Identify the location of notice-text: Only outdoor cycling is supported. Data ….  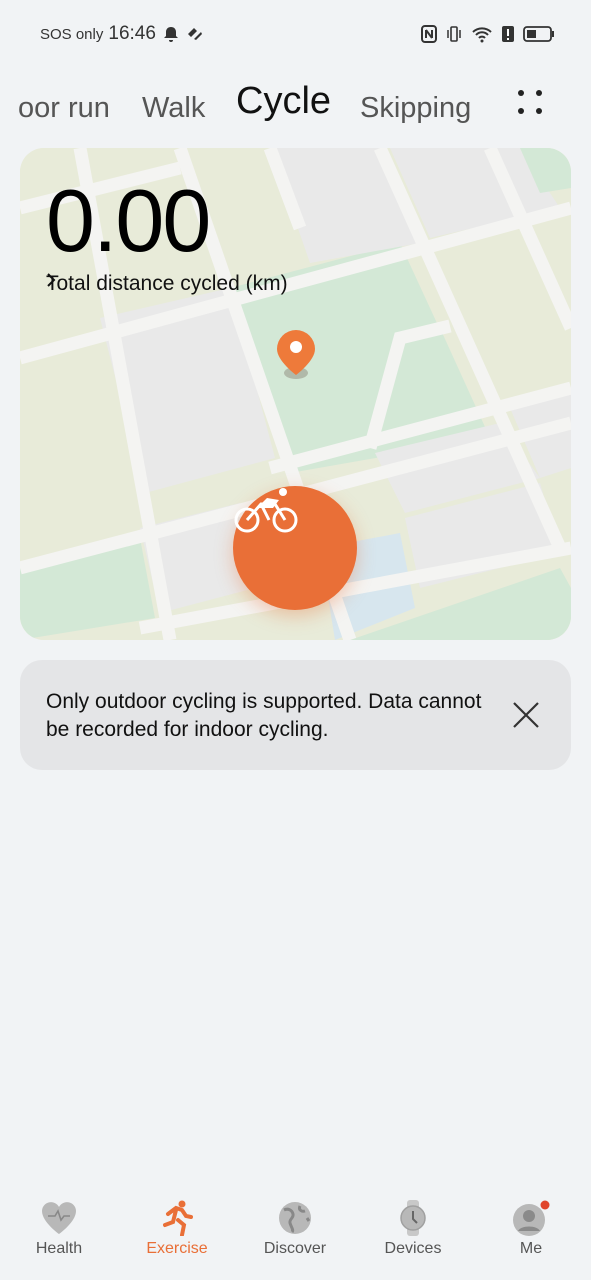
(264, 715).